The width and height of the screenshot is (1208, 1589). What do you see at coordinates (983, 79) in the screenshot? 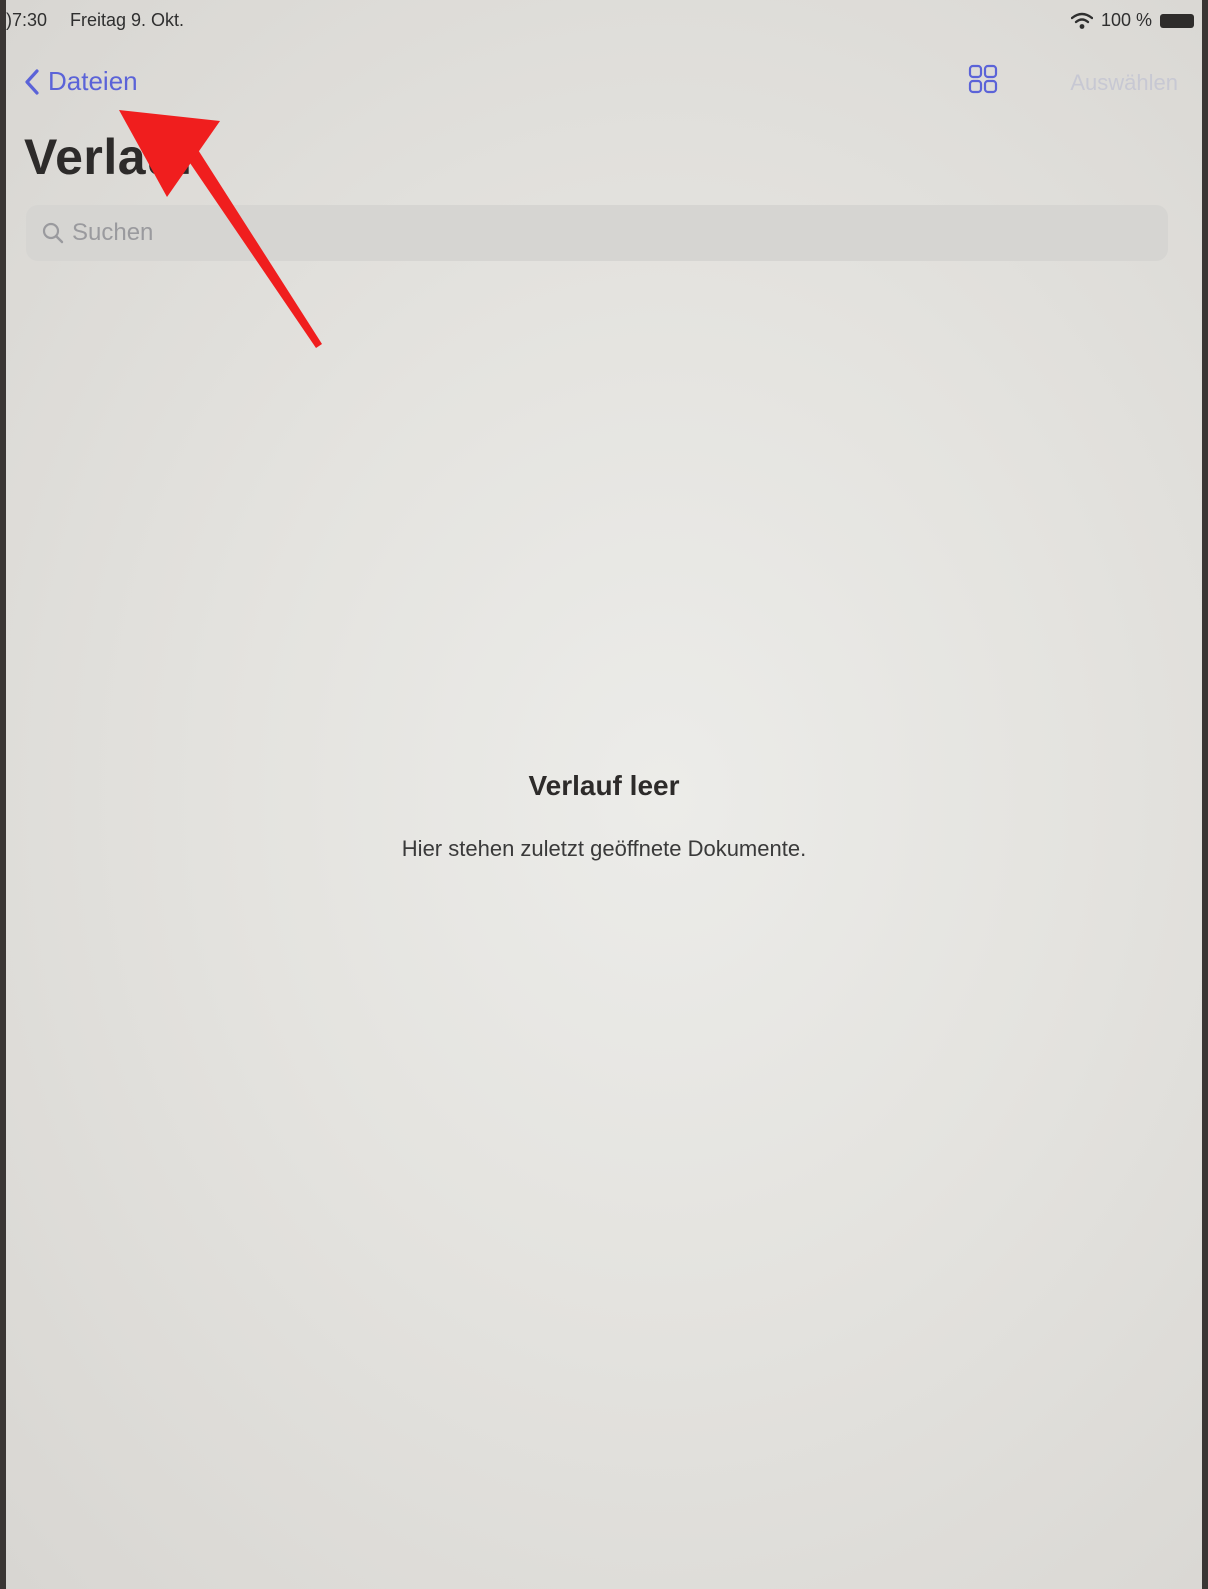
I see `grid-view-icon` at bounding box center [983, 79].